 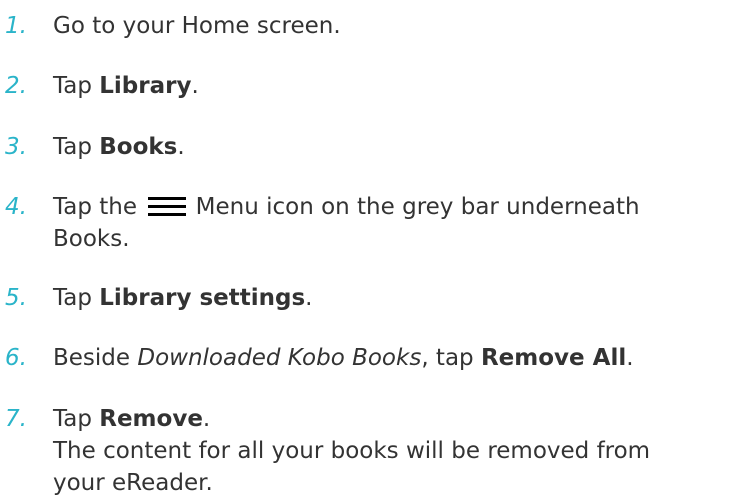 What do you see at coordinates (151, 419) in the screenshot?
I see `remove-label: Remove` at bounding box center [151, 419].